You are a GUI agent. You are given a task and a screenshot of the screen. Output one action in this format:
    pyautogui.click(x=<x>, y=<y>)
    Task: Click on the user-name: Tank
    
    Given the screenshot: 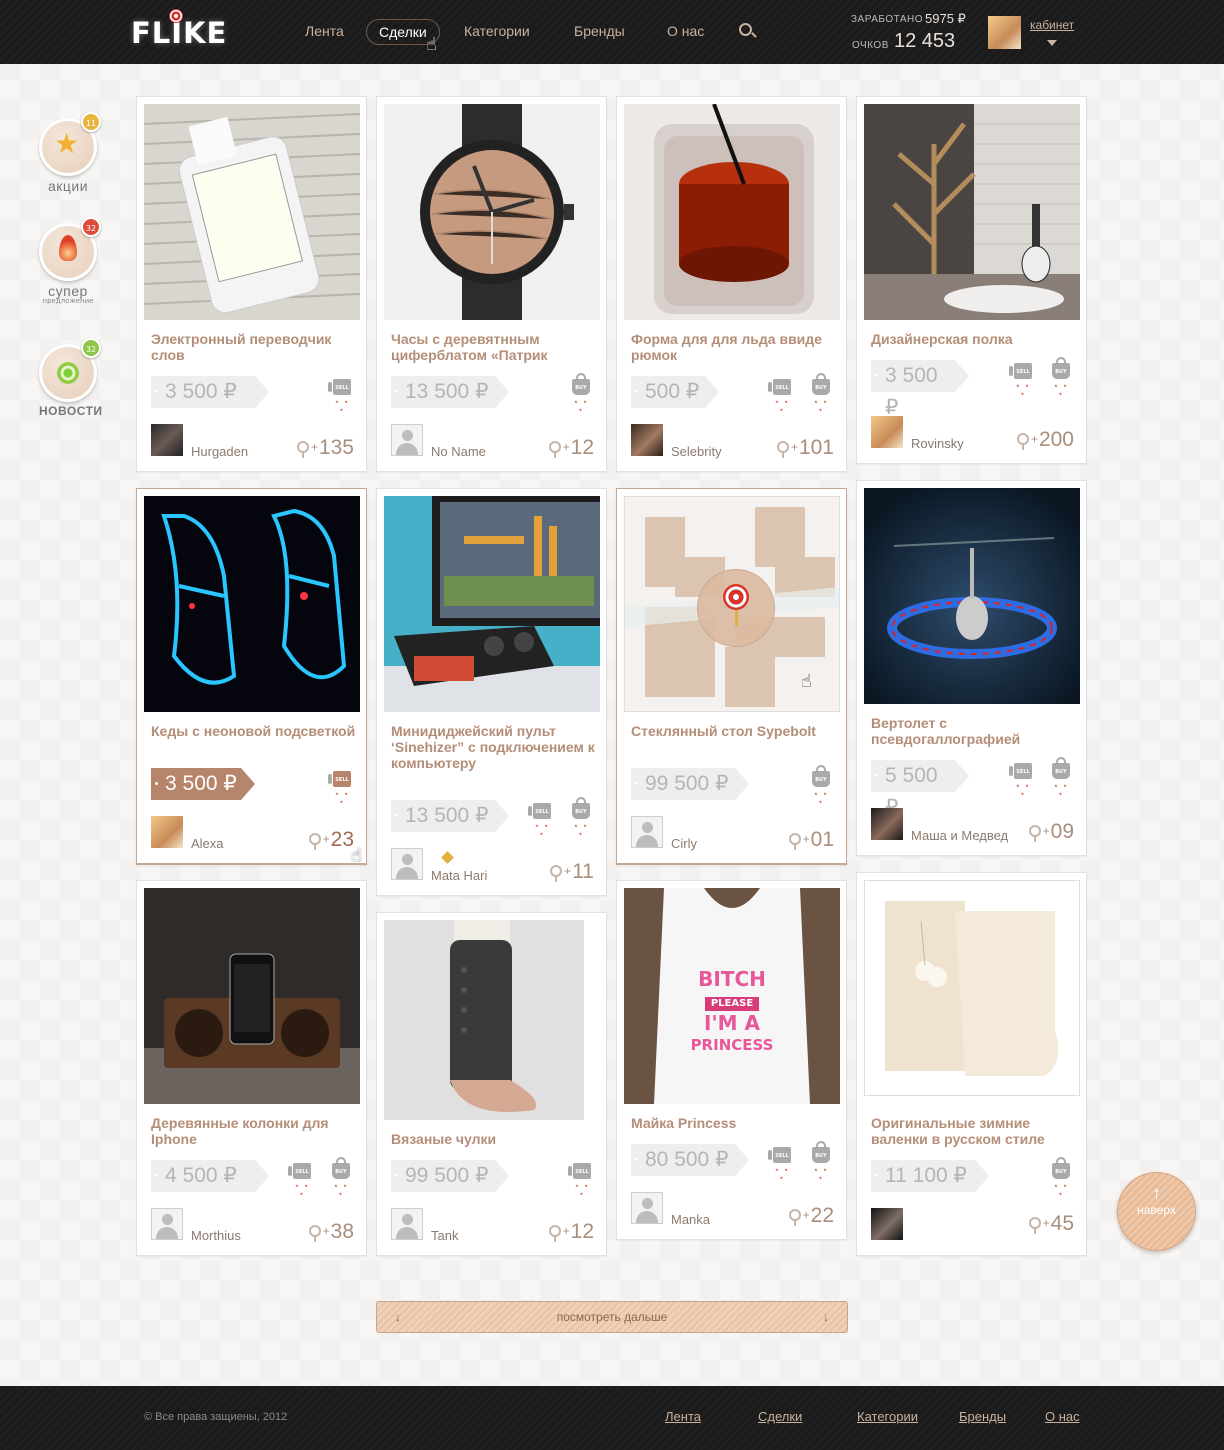 What is the action you would take?
    pyautogui.click(x=444, y=1235)
    